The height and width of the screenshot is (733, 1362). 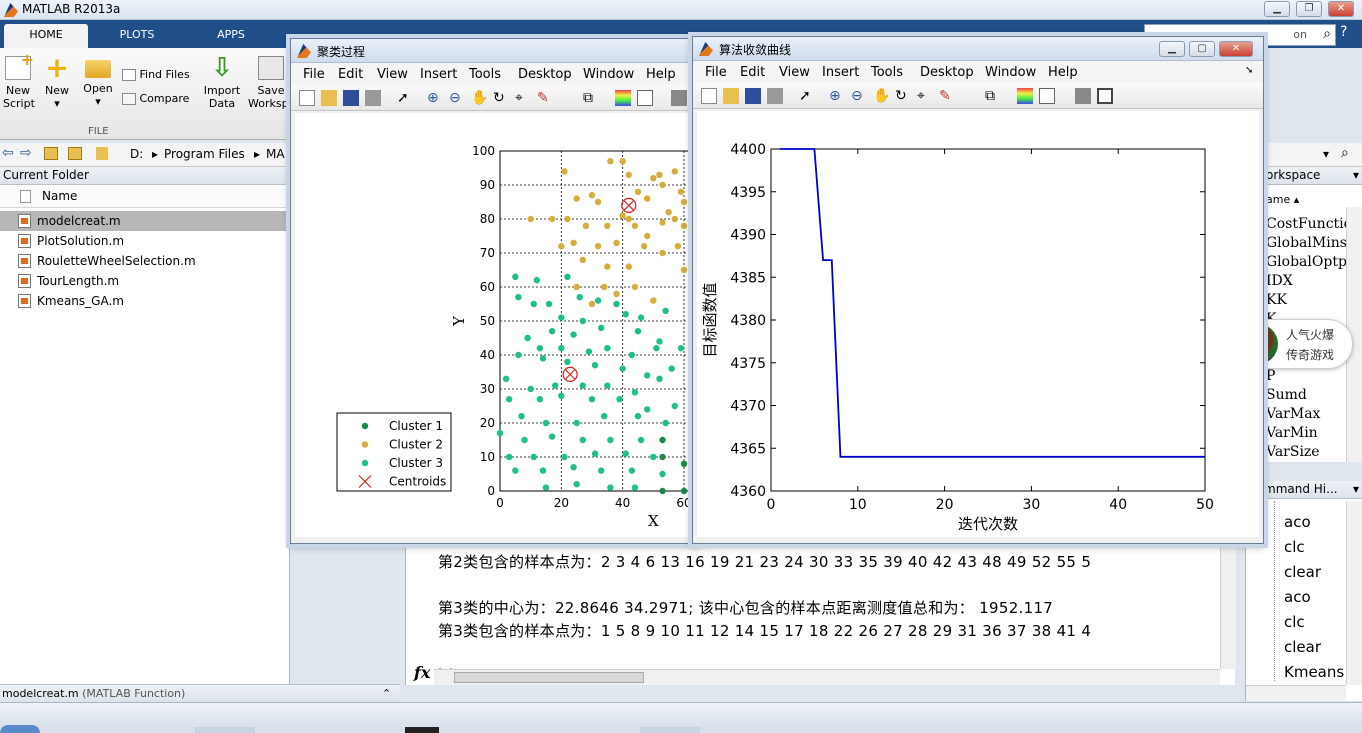 What do you see at coordinates (1279, 281) in the screenshot?
I see `variable-item: IDX` at bounding box center [1279, 281].